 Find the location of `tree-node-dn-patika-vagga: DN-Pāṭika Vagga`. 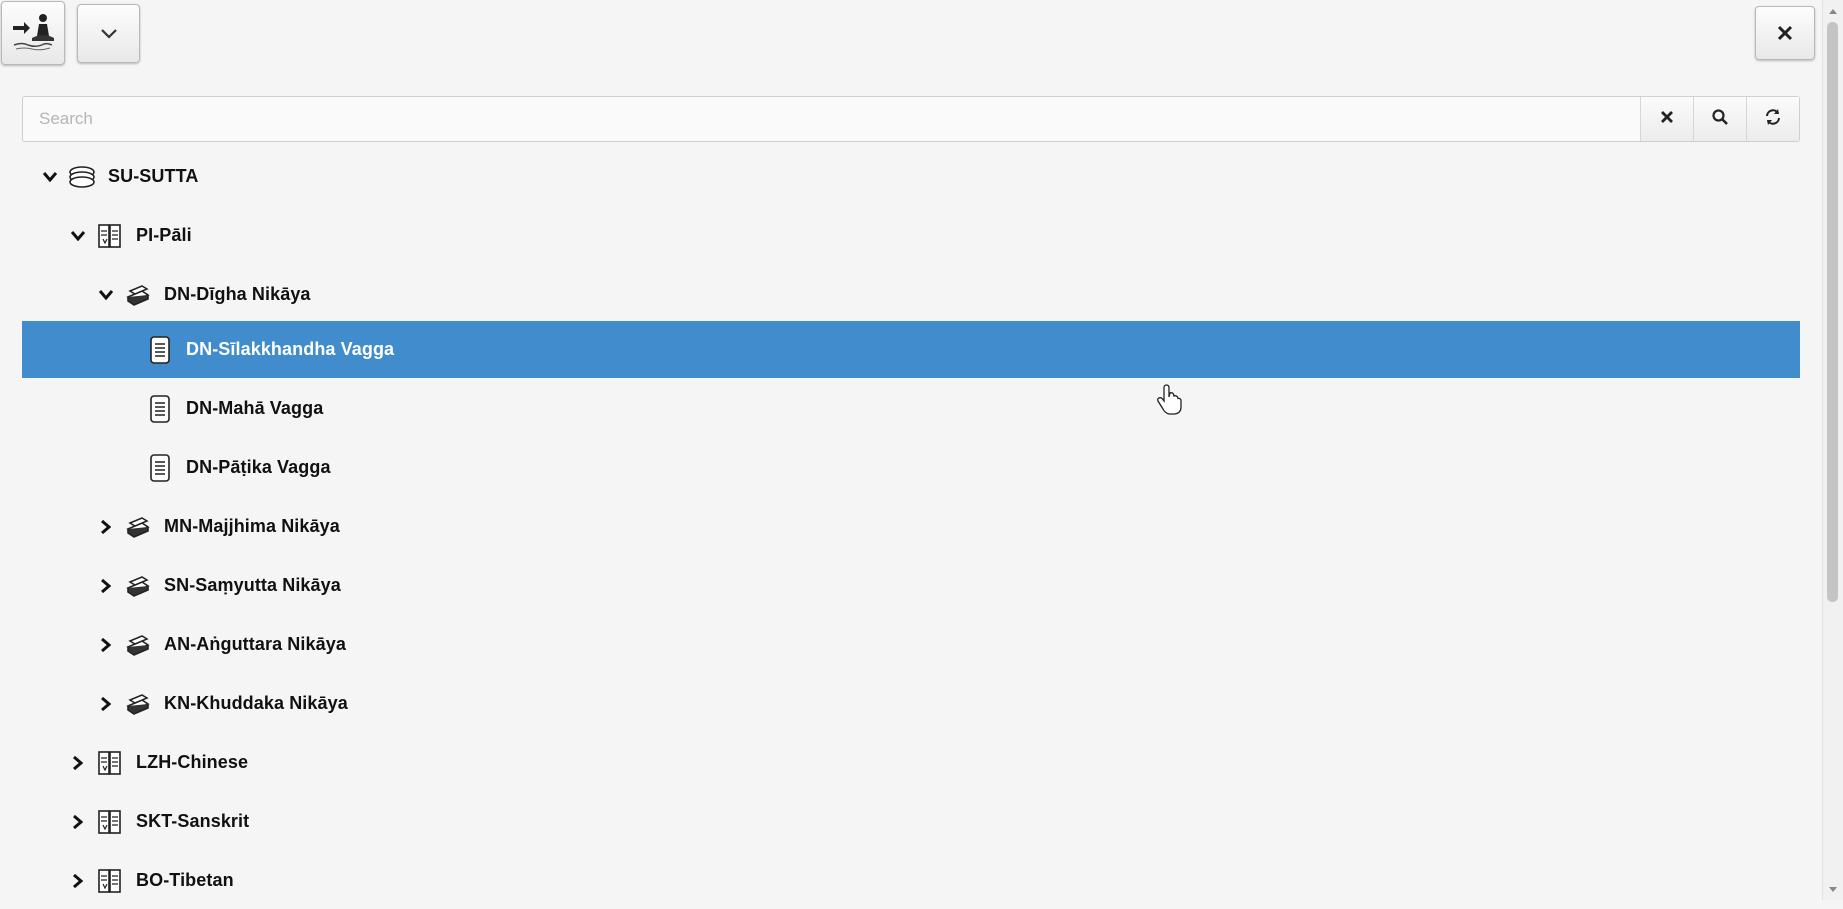

tree-node-dn-patika-vagga: DN-Pāṭika Vagga is located at coordinates (911, 467).